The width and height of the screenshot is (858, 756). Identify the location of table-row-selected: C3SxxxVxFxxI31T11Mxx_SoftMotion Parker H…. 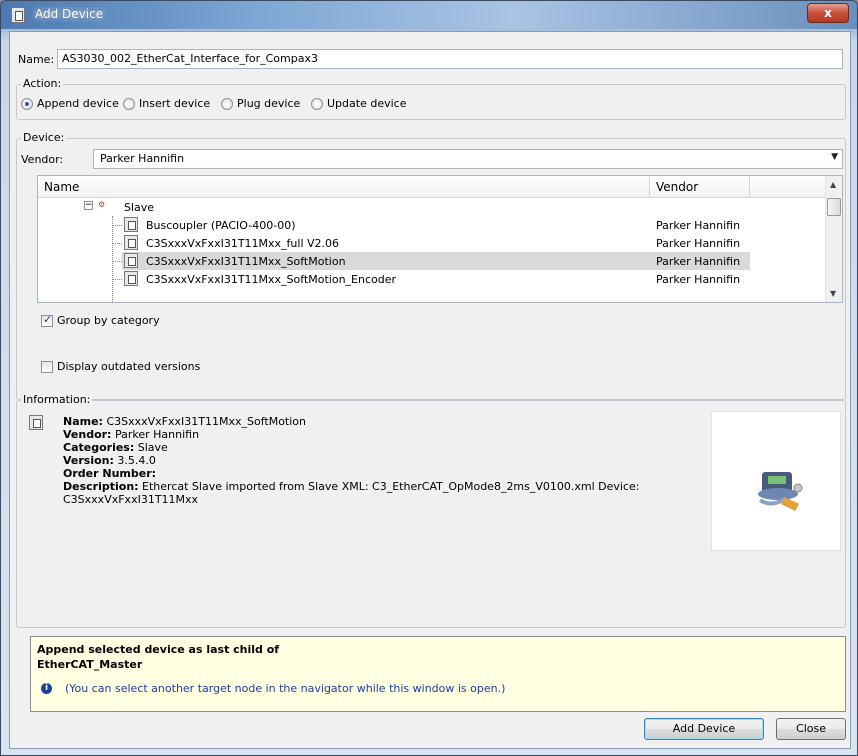
(436, 261).